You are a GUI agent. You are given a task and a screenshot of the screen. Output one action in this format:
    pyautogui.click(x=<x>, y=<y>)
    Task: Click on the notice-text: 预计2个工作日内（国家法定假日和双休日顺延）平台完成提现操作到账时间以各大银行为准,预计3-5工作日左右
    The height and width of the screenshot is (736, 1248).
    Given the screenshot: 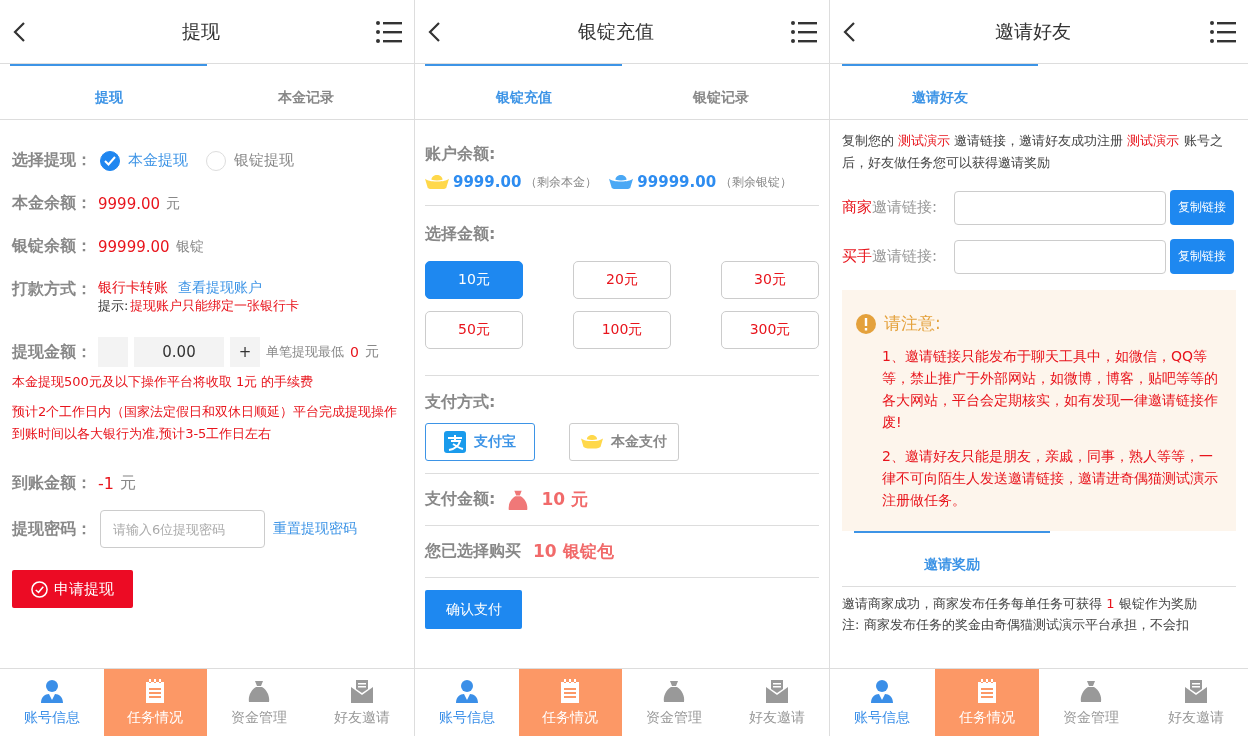 What is the action you would take?
    pyautogui.click(x=205, y=423)
    